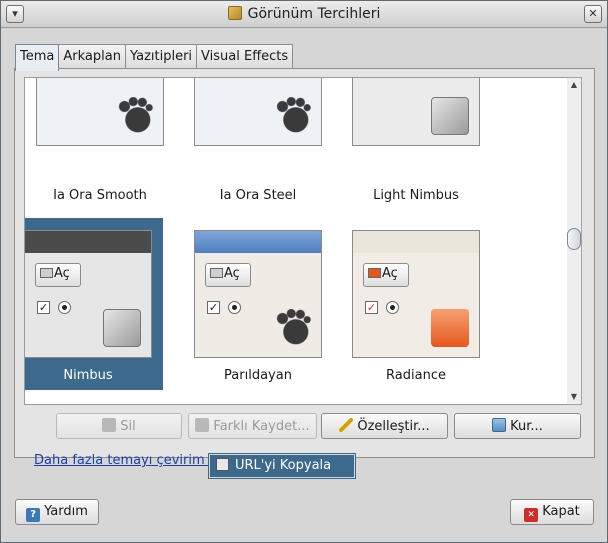 This screenshot has width=608, height=543. I want to click on save-icon, so click(202, 425).